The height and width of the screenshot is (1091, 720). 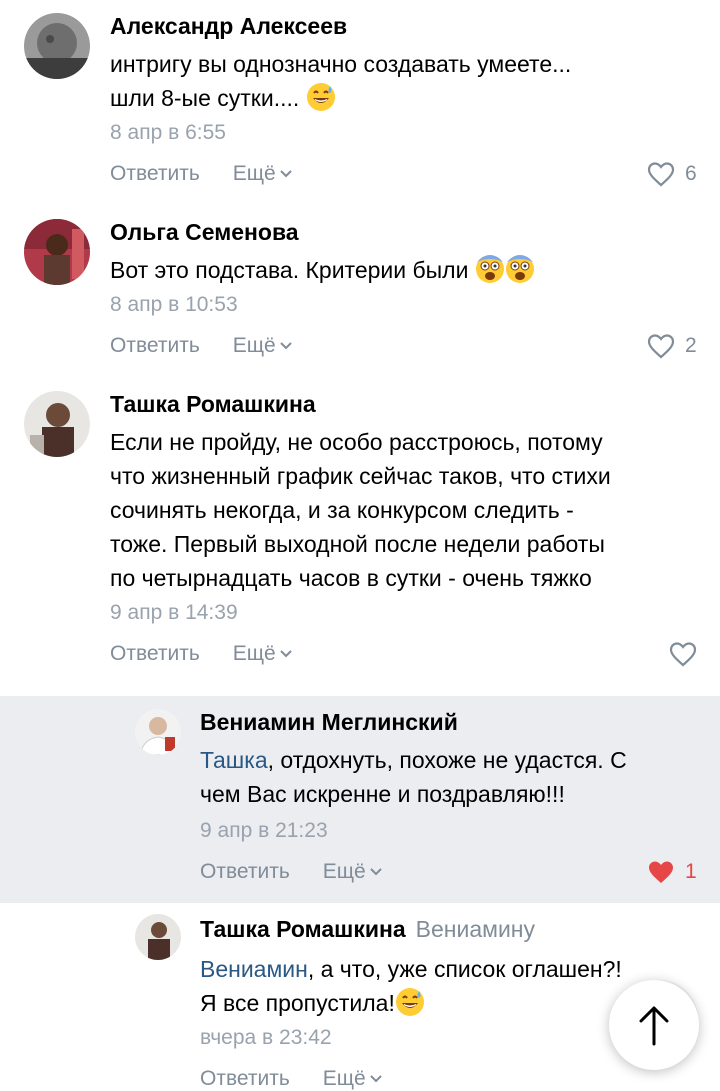 I want to click on comment-date: 9 апр в 21:23, so click(x=264, y=830).